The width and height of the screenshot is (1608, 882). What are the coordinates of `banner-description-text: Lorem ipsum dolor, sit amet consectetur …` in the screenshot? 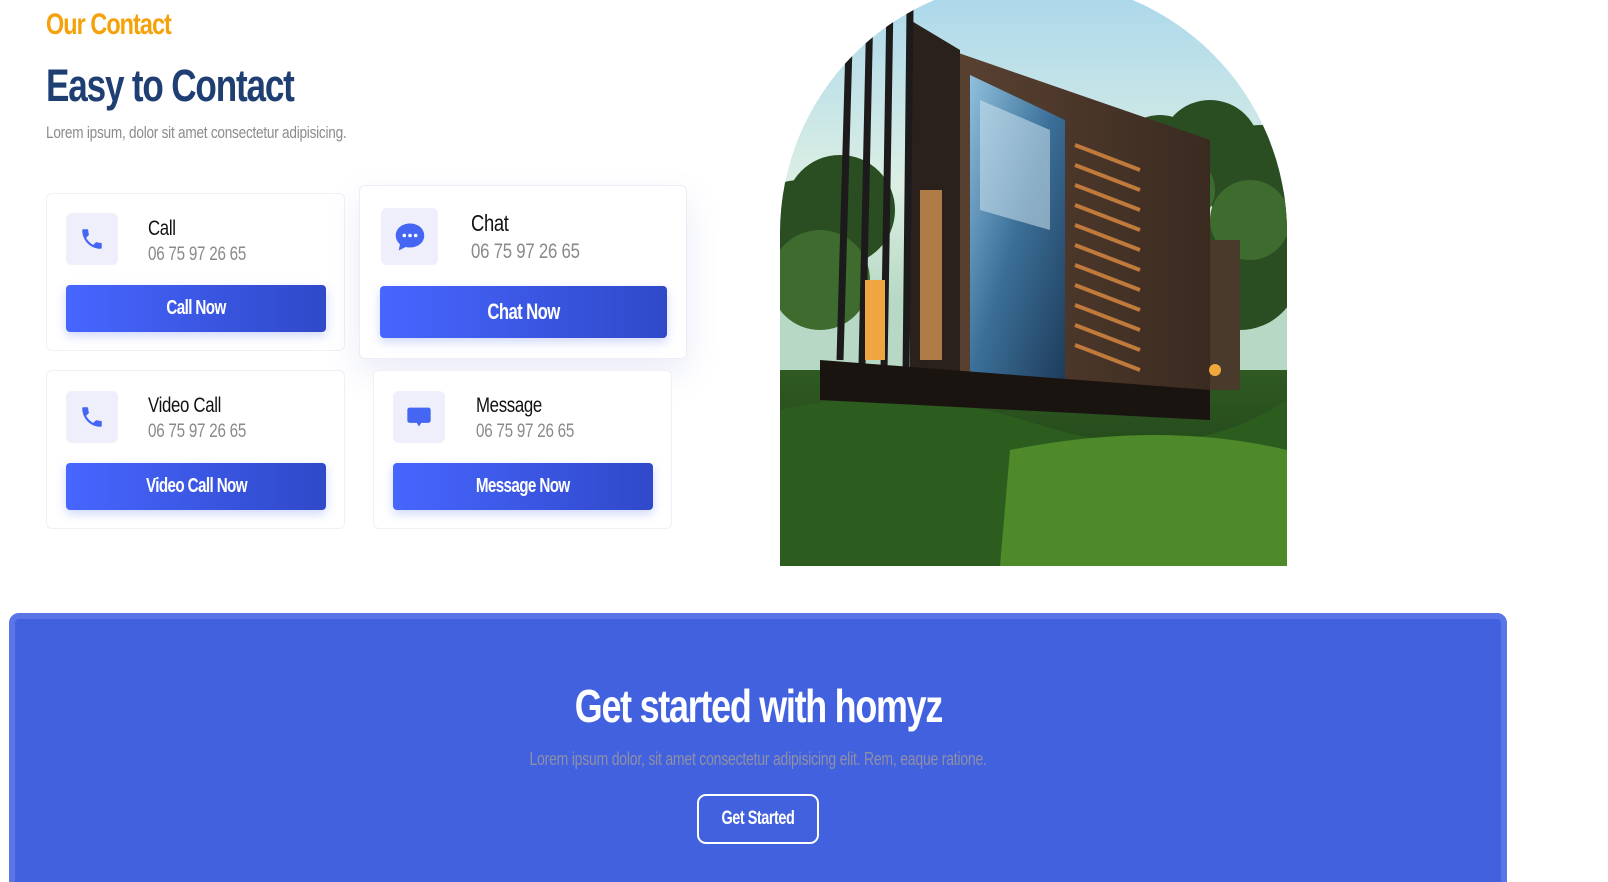 It's located at (758, 759).